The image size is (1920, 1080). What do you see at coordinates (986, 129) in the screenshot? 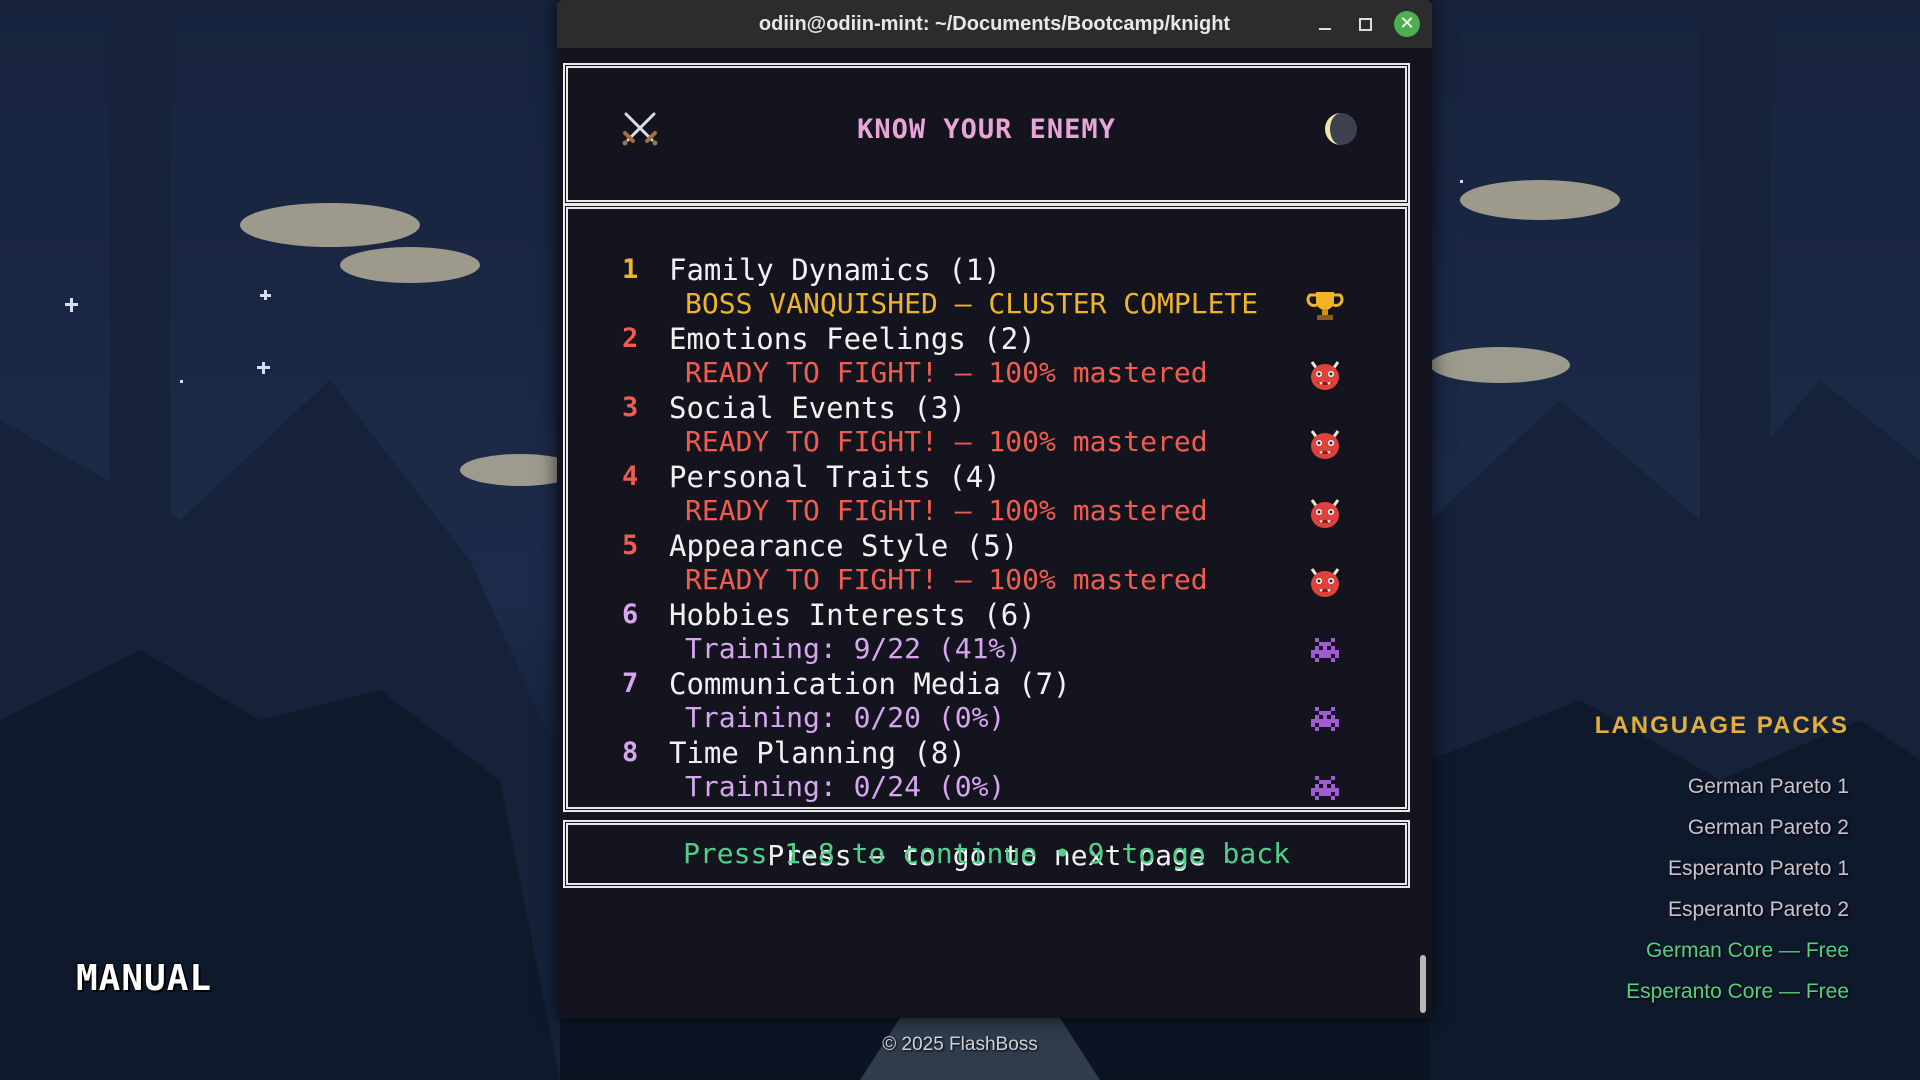
I see `screen-title: KNOW YOUR ENEMY` at bounding box center [986, 129].